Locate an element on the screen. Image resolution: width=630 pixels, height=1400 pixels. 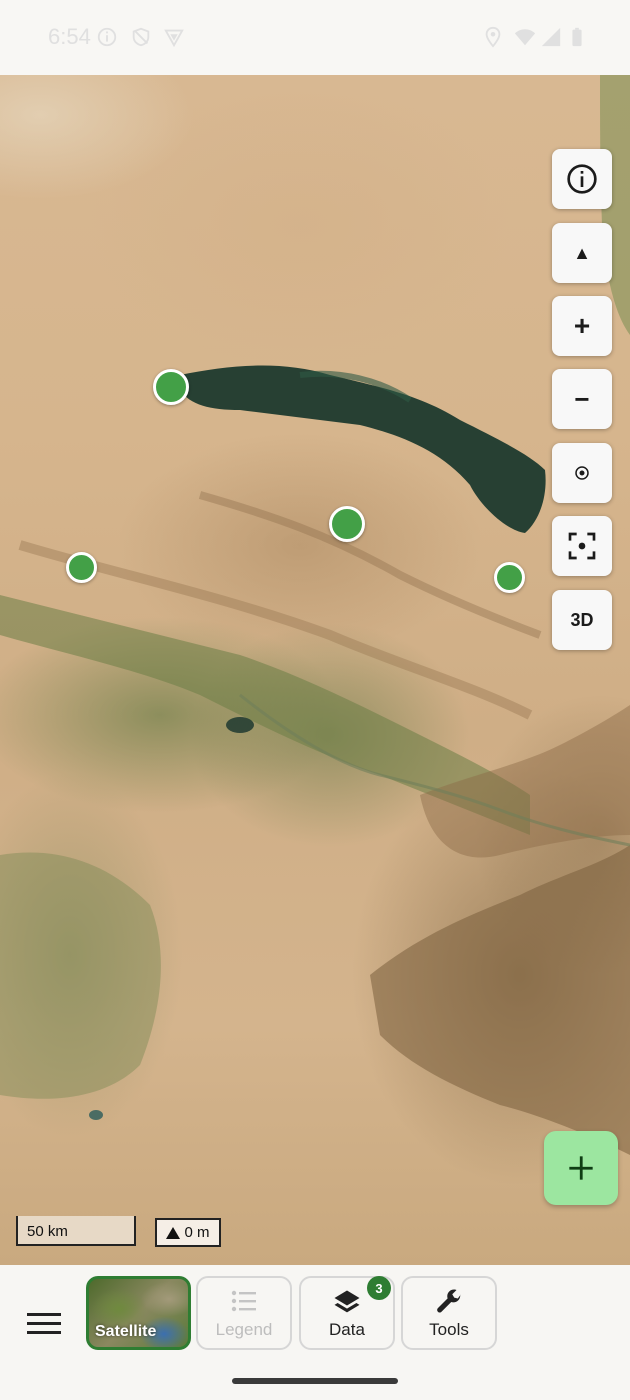
minus-icon: − is located at coordinates (582, 398).